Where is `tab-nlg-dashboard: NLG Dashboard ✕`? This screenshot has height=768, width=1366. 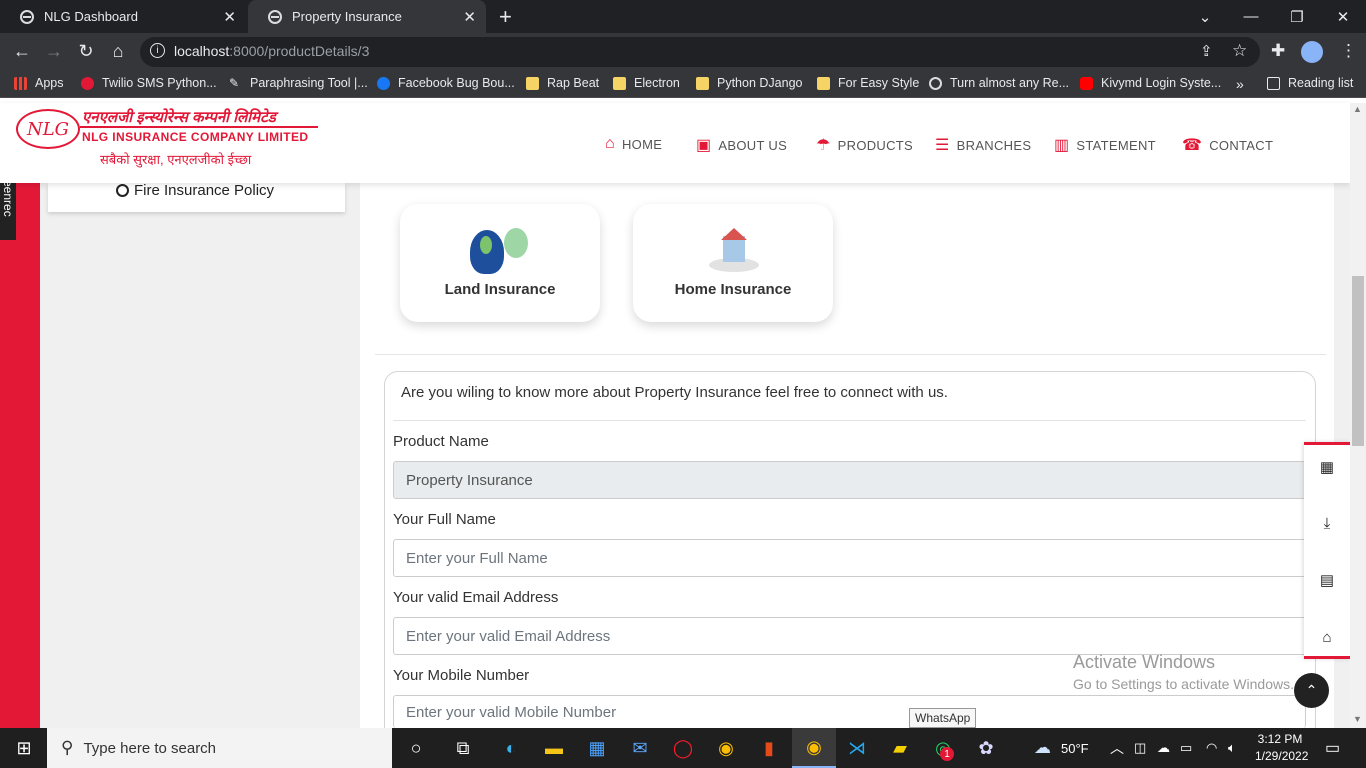 tab-nlg-dashboard: NLG Dashboard ✕ is located at coordinates (123, 16).